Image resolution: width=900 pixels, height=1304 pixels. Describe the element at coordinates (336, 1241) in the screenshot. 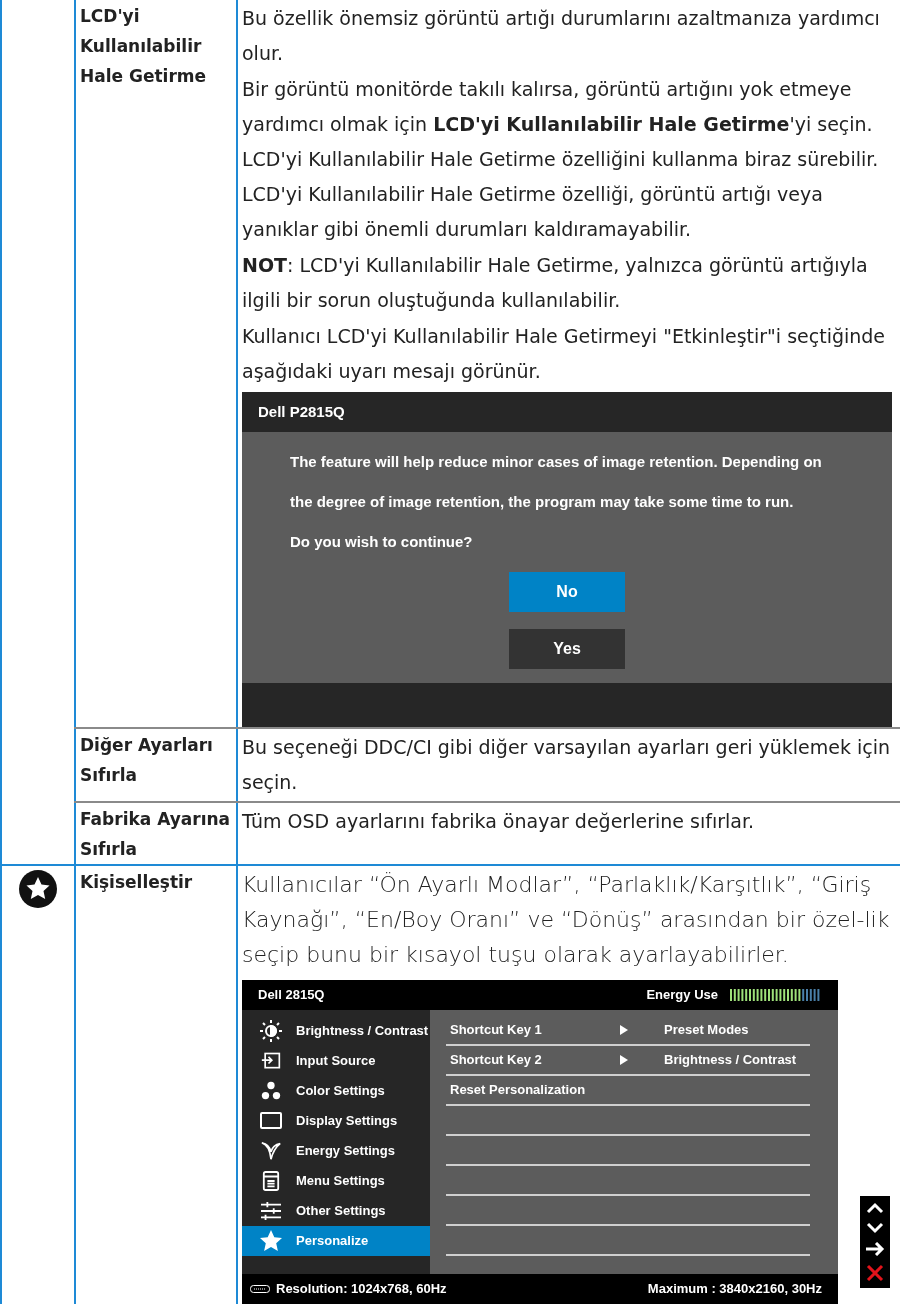

I see `osd-menu-item: Personalize` at that location.